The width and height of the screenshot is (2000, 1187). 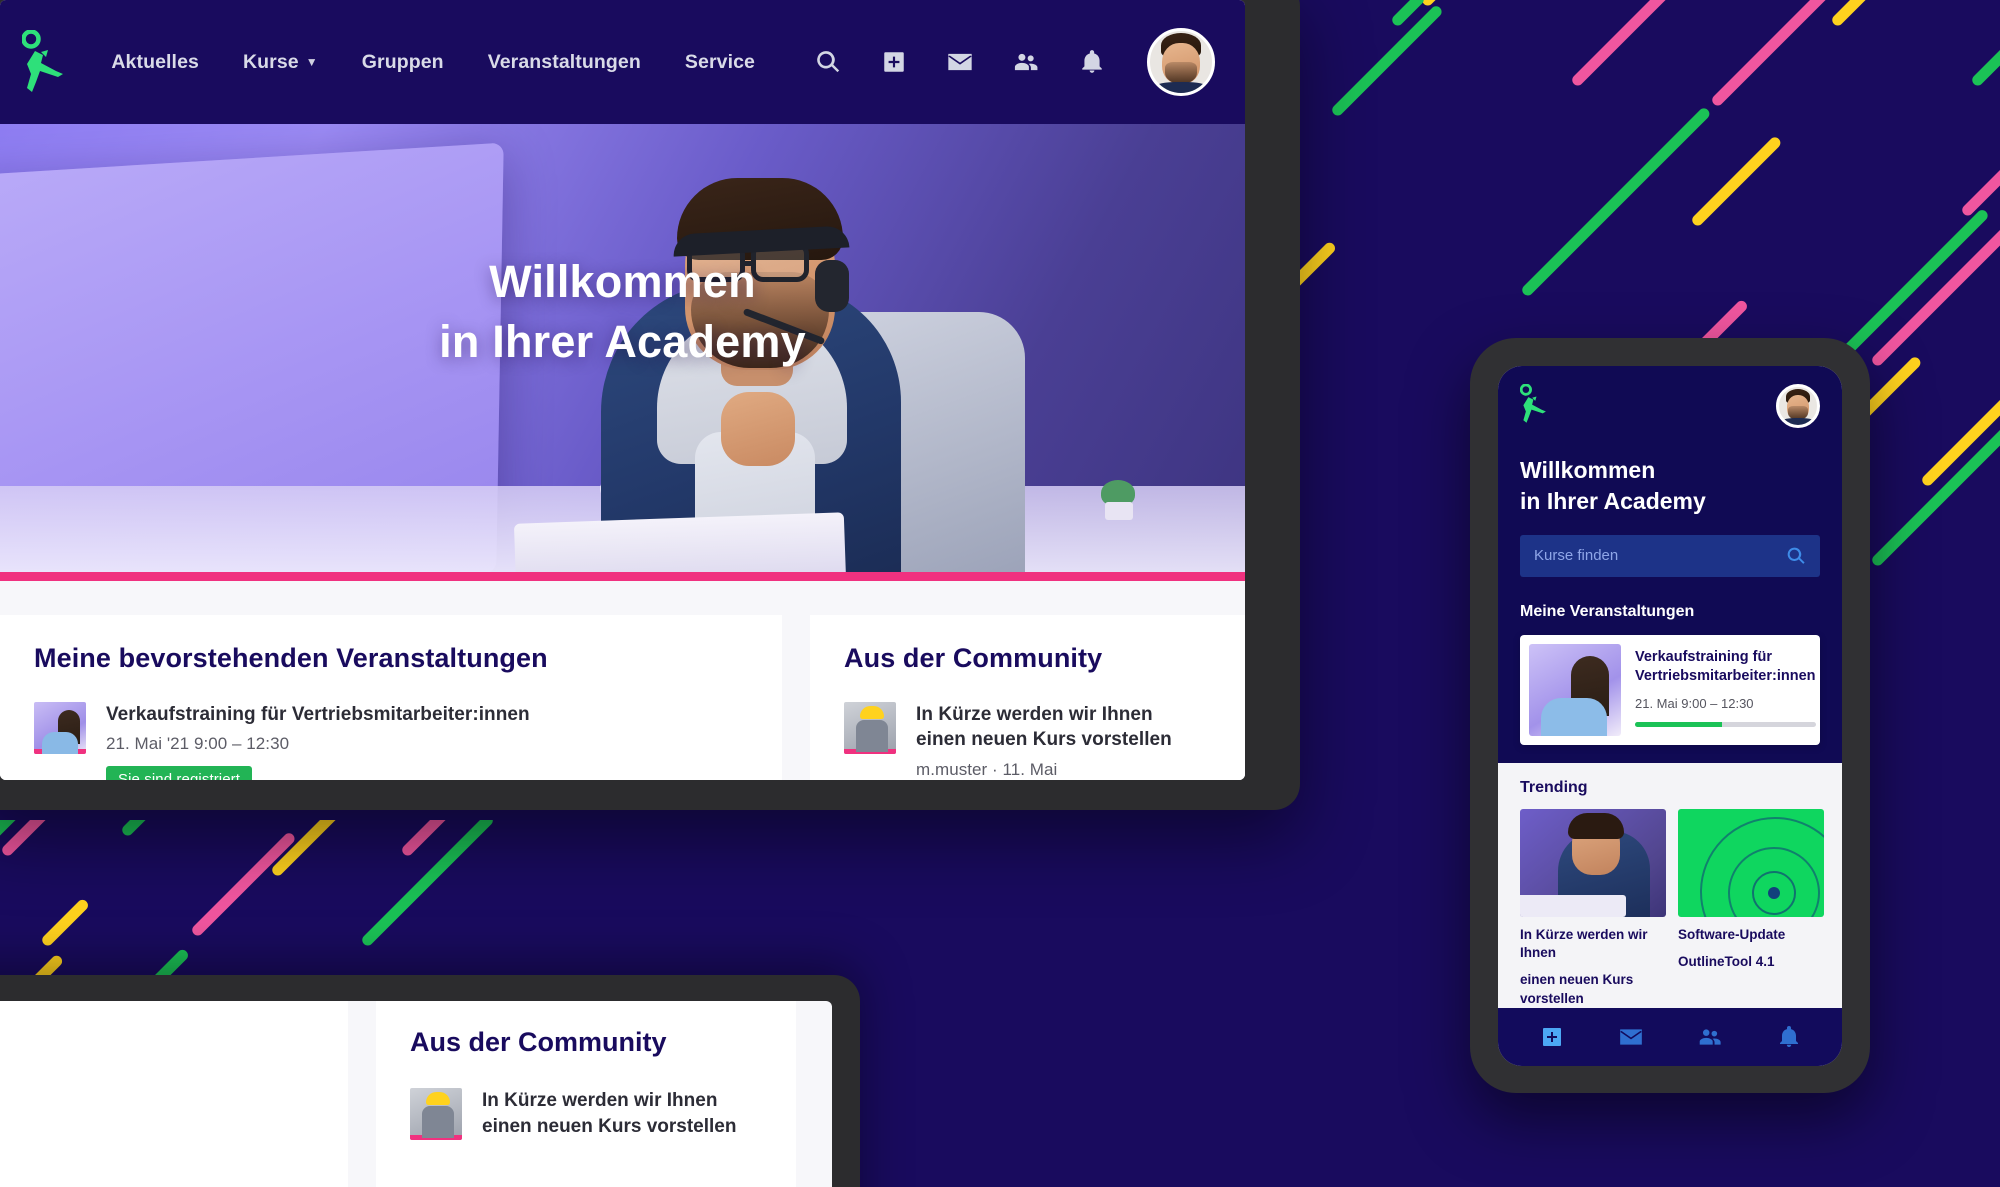 I want to click on nav-link-label: Aktuelles, so click(x=155, y=61).